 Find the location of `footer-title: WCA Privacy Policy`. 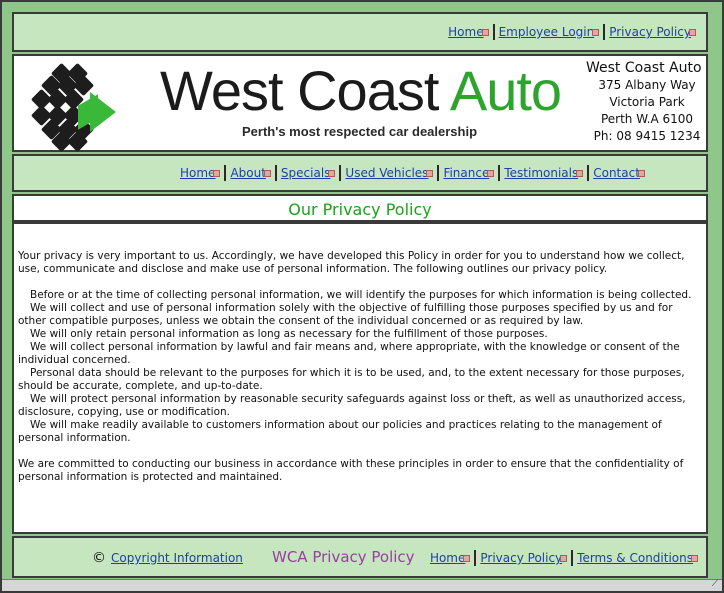

footer-title: WCA Privacy Policy is located at coordinates (343, 557).